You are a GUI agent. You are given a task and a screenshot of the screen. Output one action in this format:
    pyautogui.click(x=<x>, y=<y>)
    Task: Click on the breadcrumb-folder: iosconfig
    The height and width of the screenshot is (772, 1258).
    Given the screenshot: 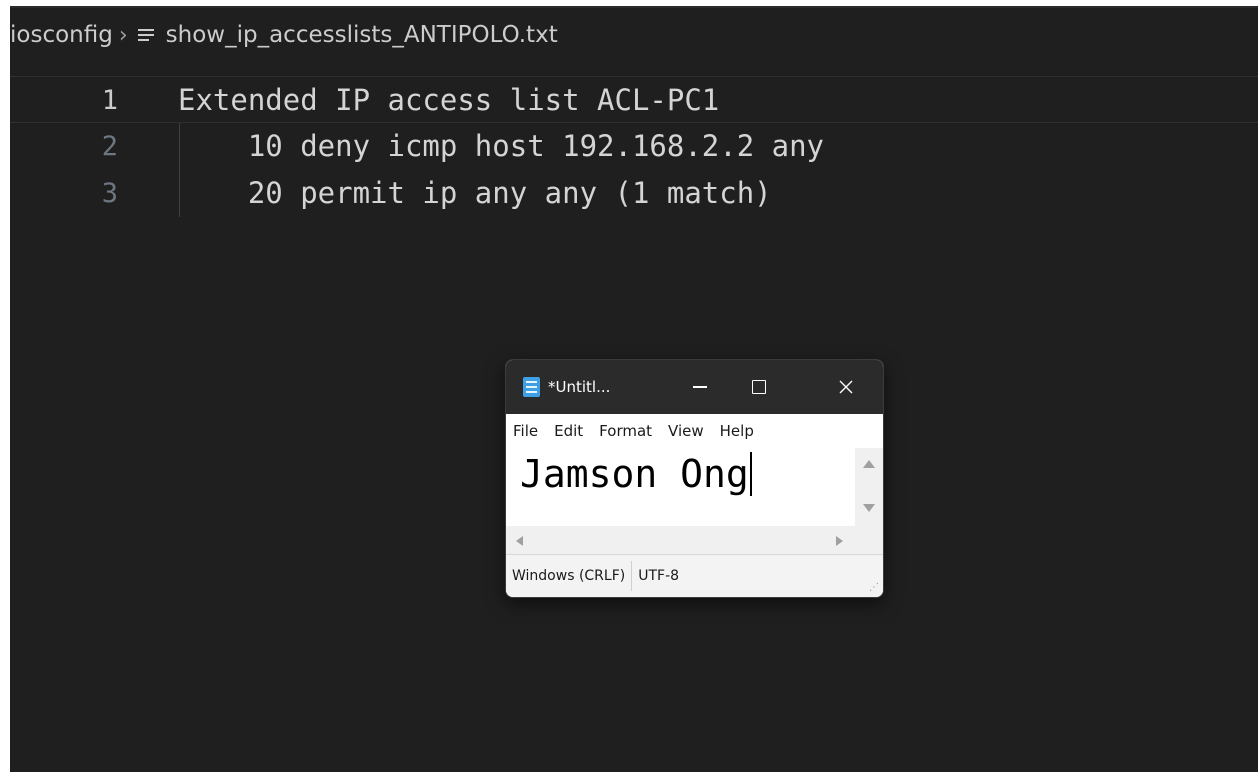 What is the action you would take?
    pyautogui.click(x=61, y=35)
    